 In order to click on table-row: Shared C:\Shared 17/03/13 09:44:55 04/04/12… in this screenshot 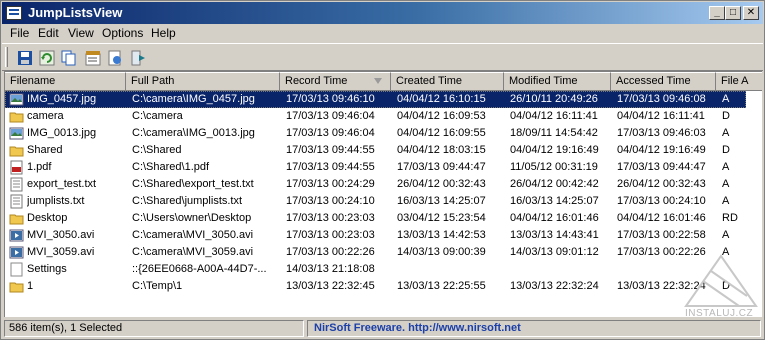, I will do `click(383, 150)`.